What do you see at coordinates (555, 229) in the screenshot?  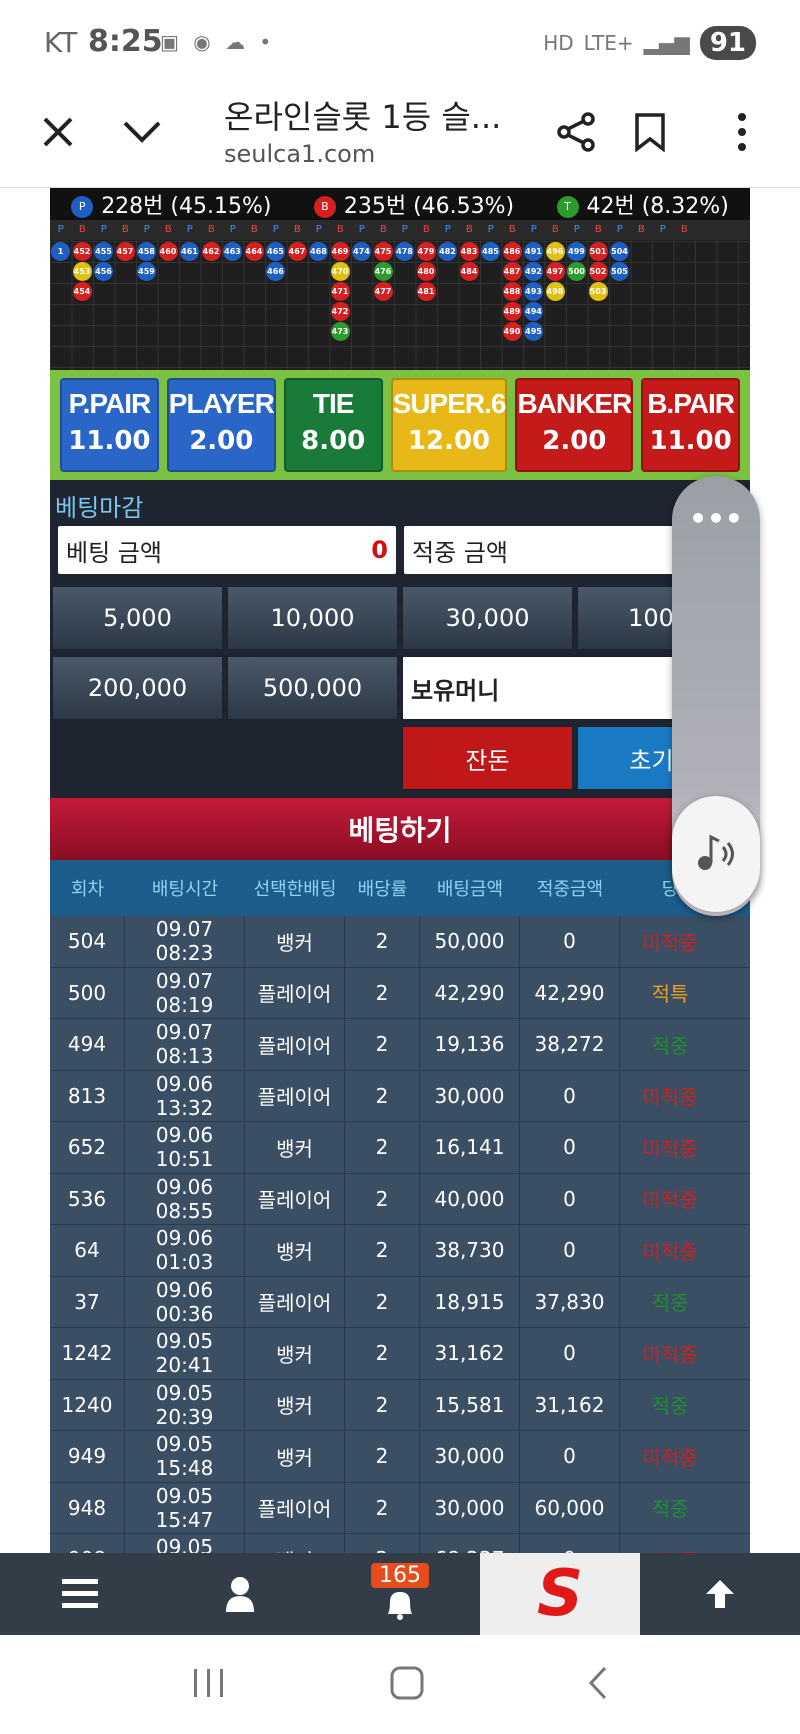 I see `roadmap-header-cell: B` at bounding box center [555, 229].